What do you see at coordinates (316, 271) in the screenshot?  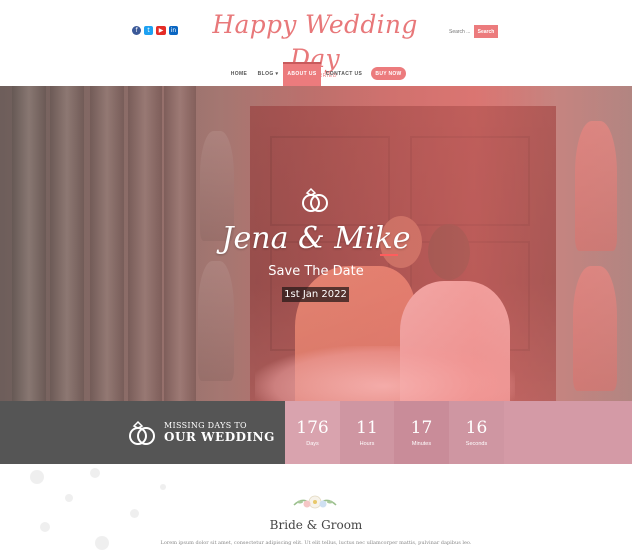 I see `save-the-date: Save The Date` at bounding box center [316, 271].